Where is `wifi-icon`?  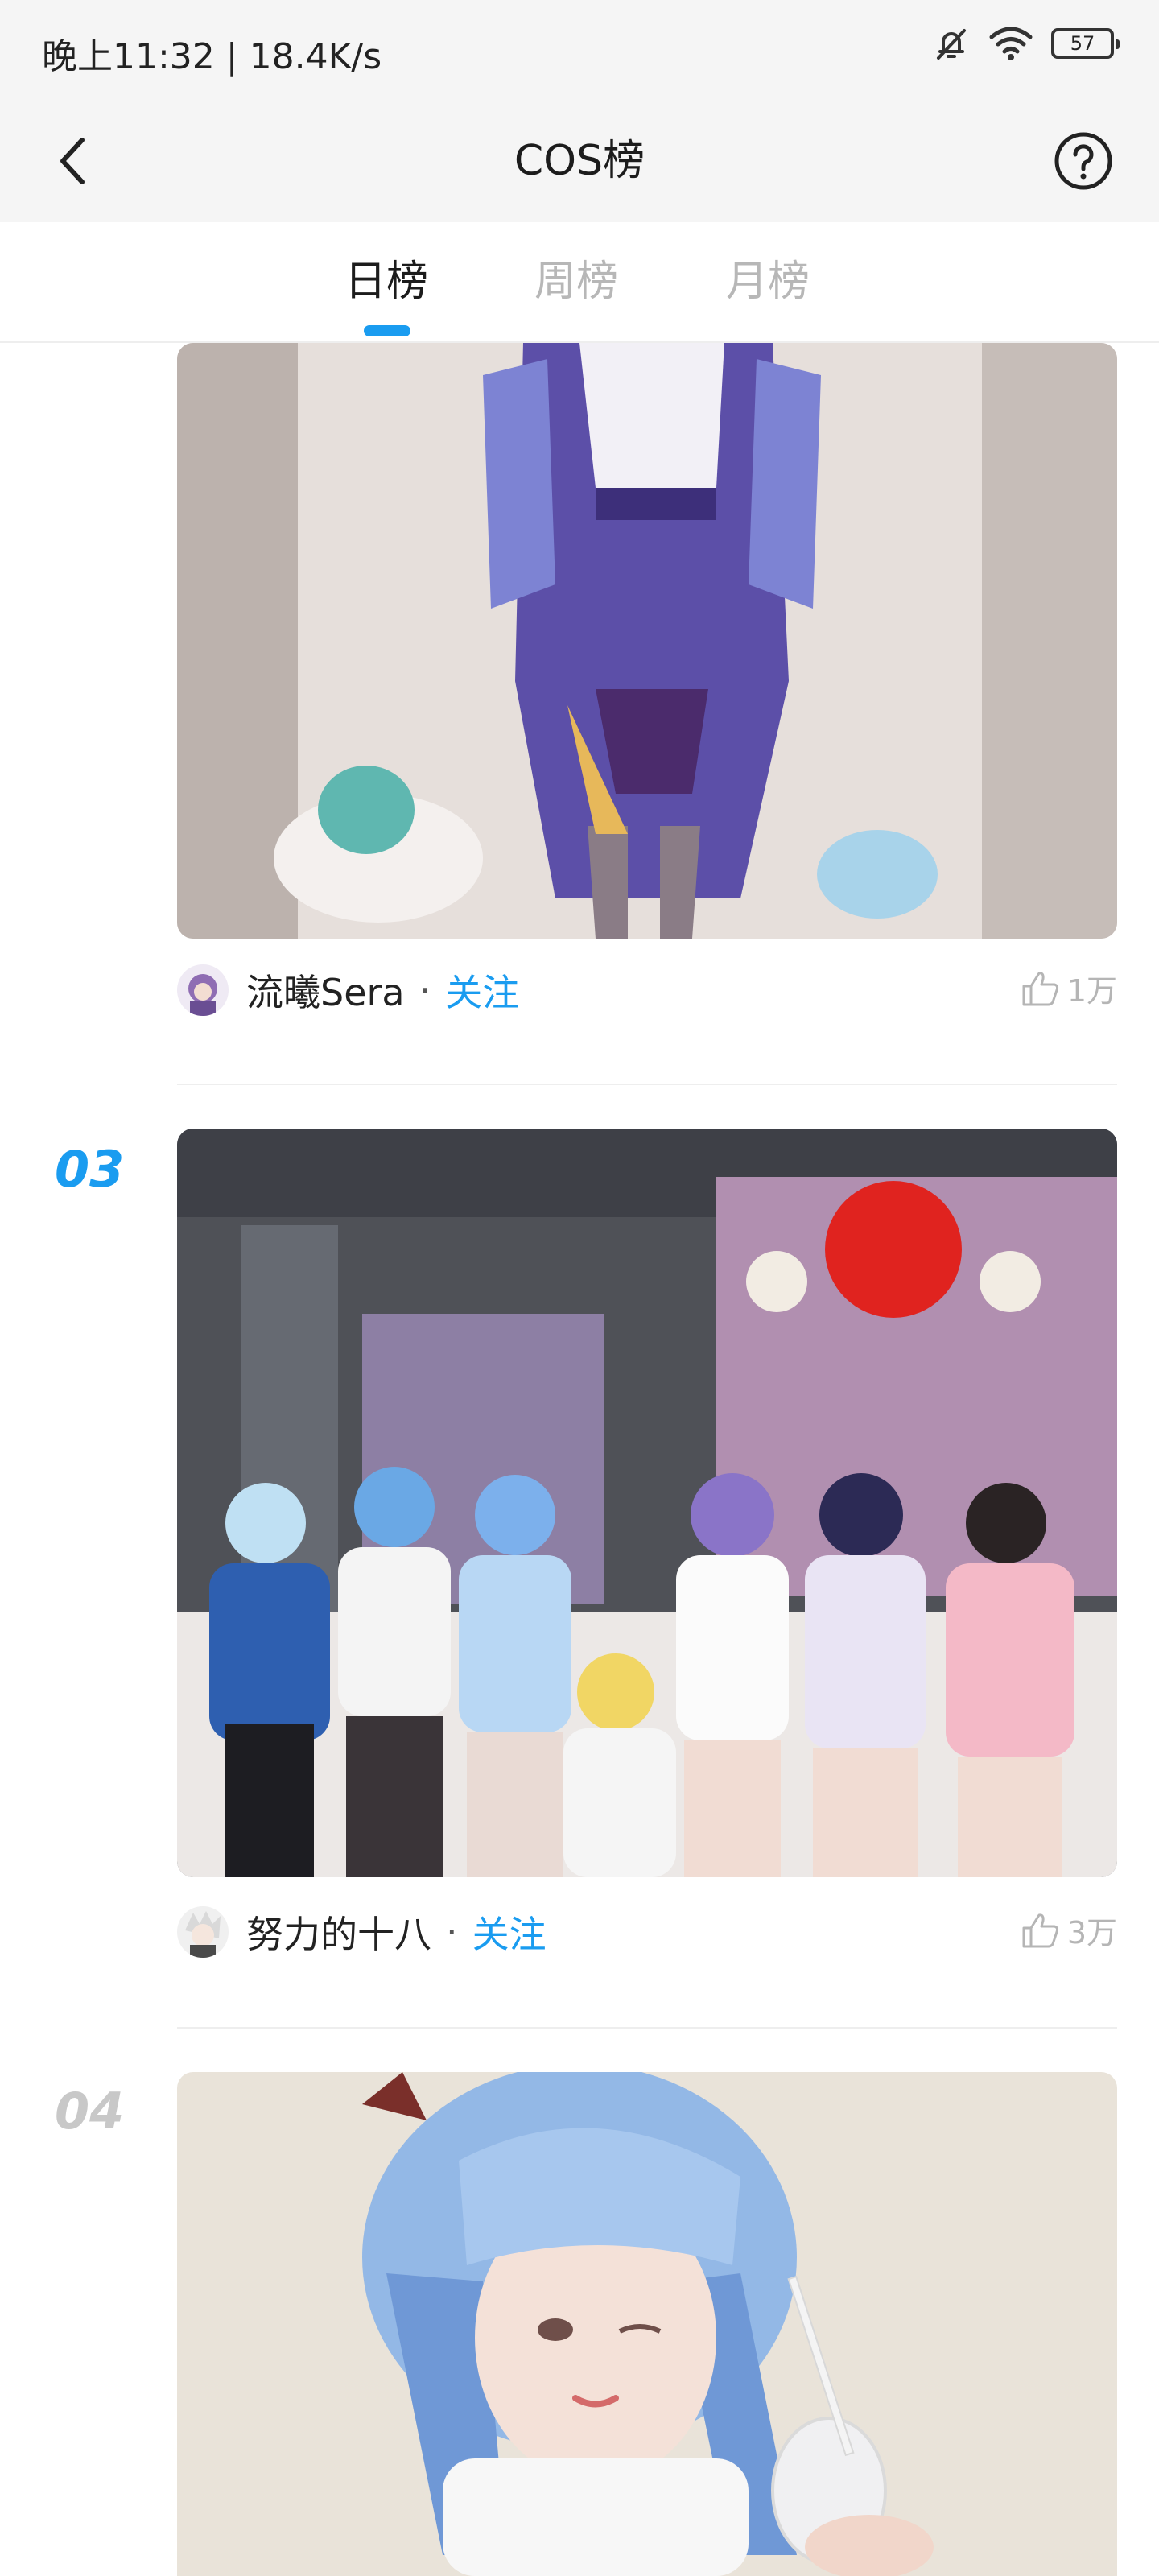 wifi-icon is located at coordinates (1011, 43).